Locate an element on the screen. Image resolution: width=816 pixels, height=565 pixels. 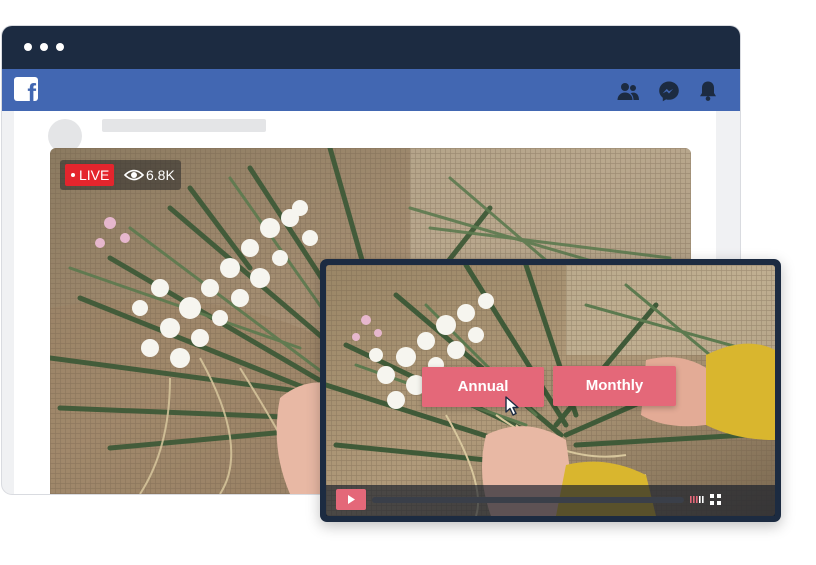
play-button is located at coordinates (351, 499).